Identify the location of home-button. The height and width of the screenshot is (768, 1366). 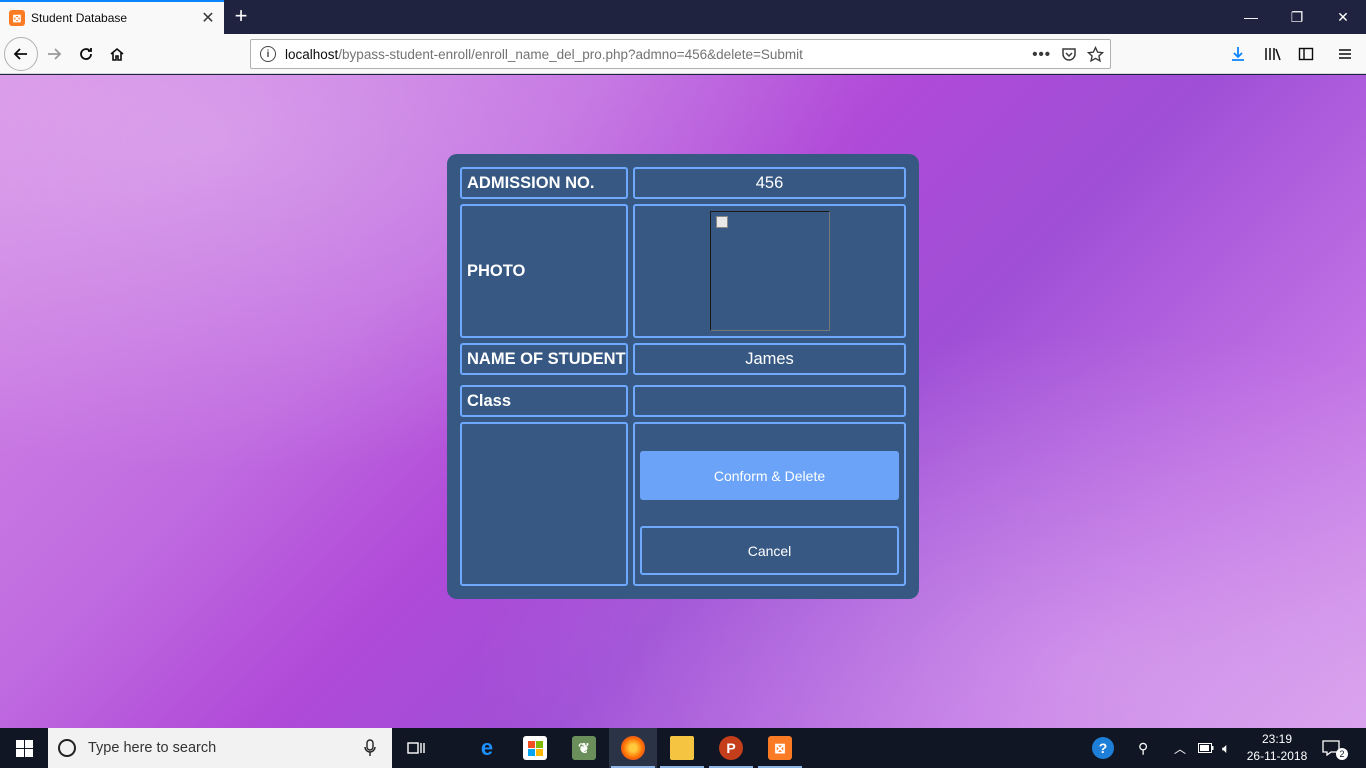
(117, 54).